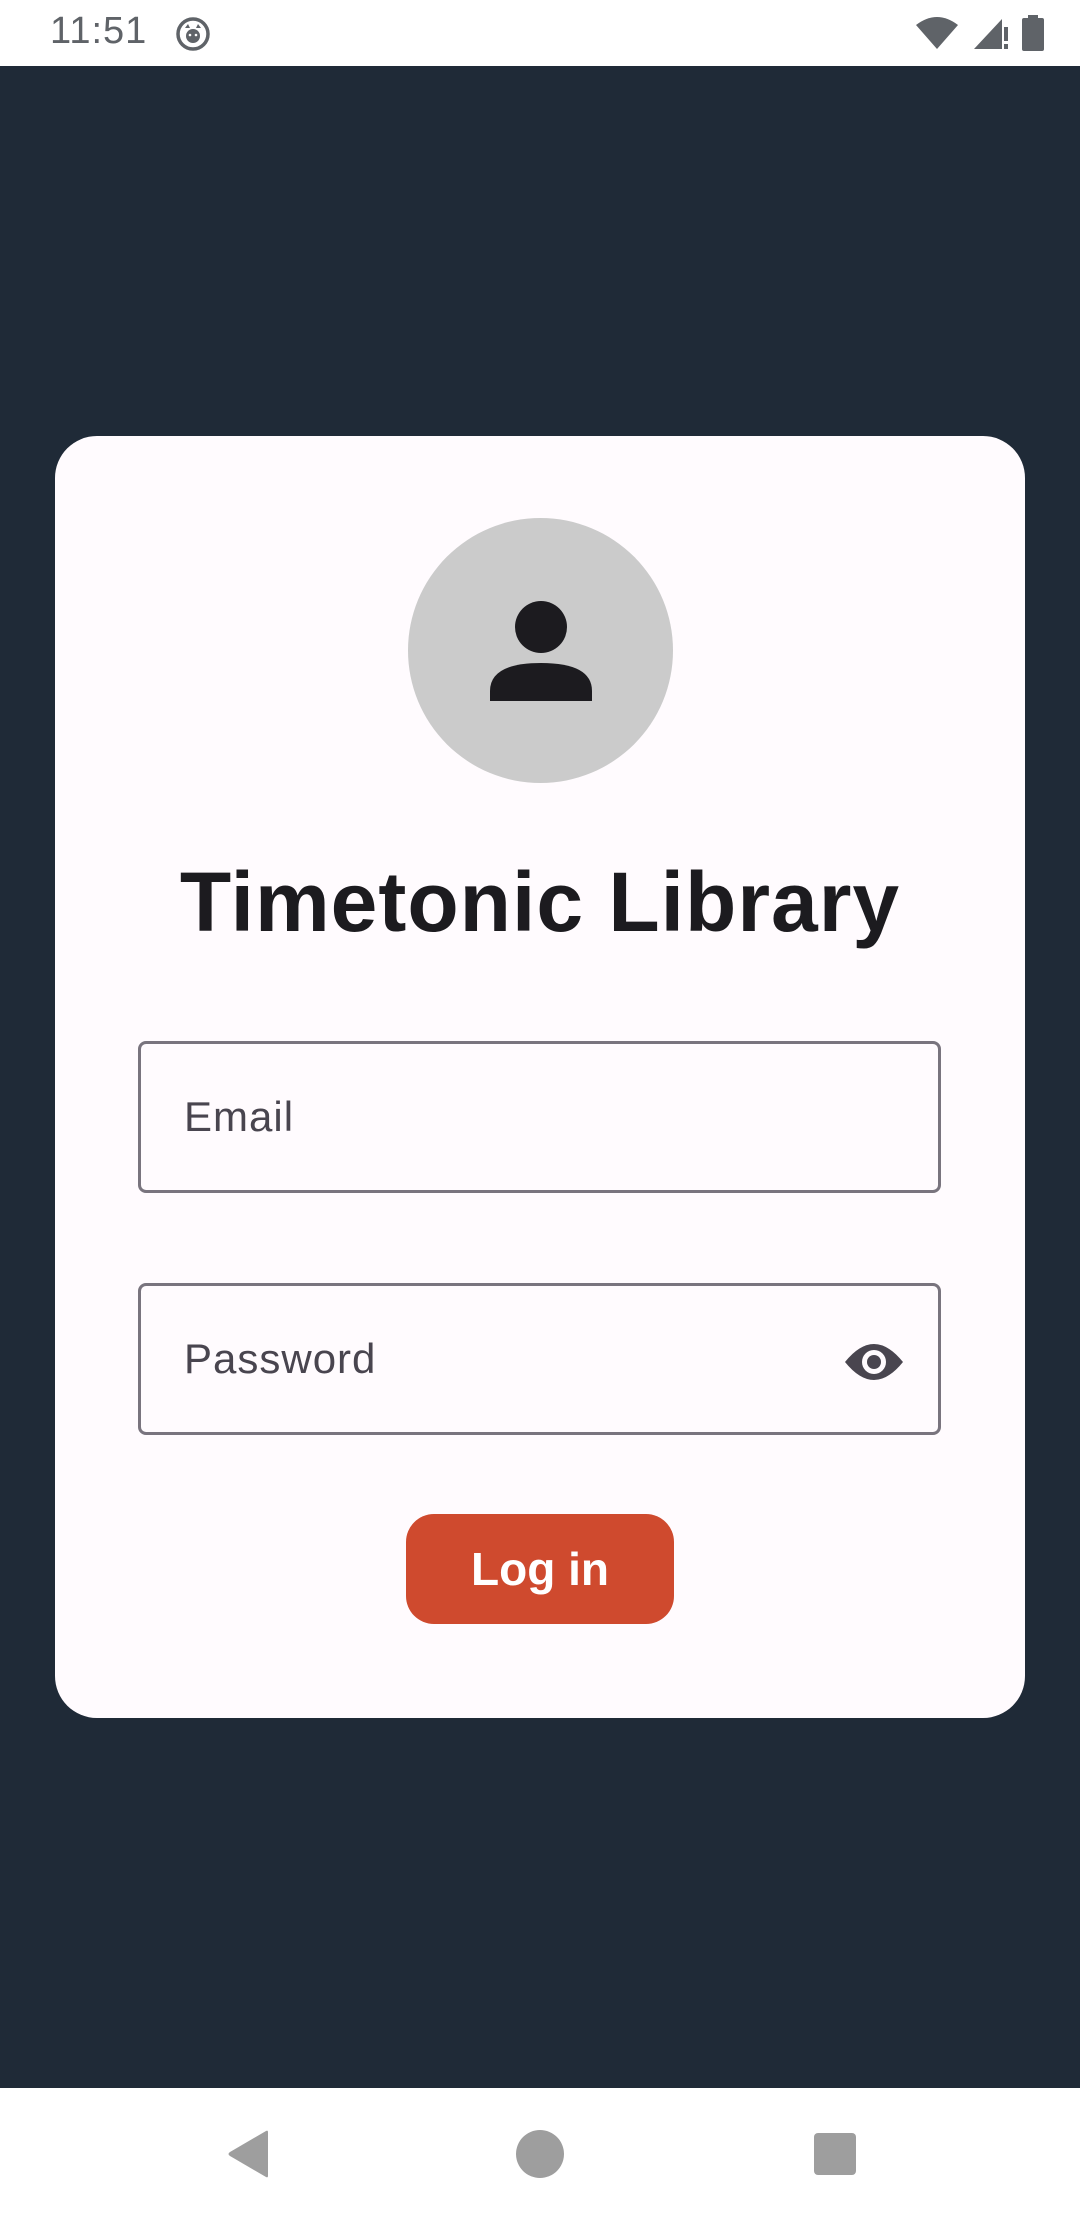  Describe the element at coordinates (193, 34) in the screenshot. I see `cat-notification-icon` at that location.